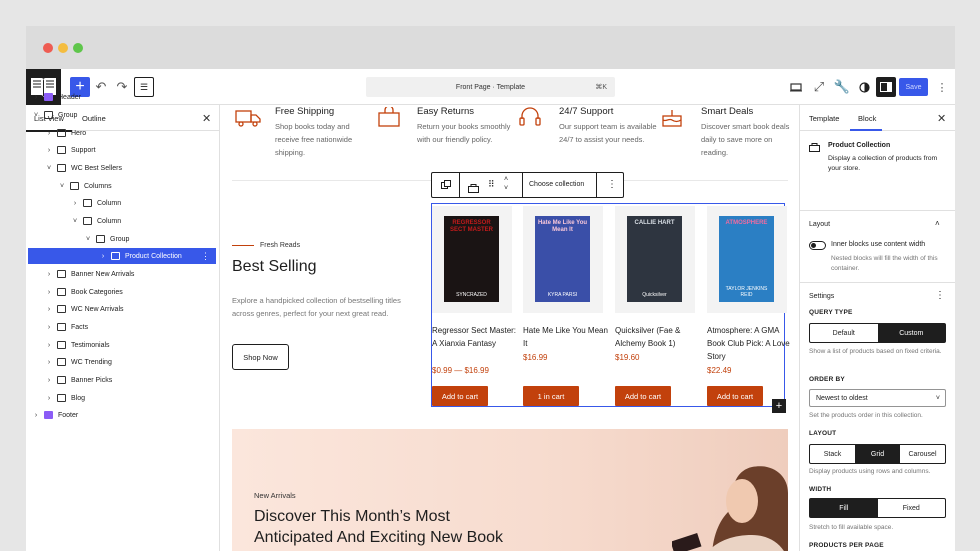 This screenshot has height=551, width=980. What do you see at coordinates (69, 97) in the screenshot?
I see `tree-item-label: Header` at bounding box center [69, 97].